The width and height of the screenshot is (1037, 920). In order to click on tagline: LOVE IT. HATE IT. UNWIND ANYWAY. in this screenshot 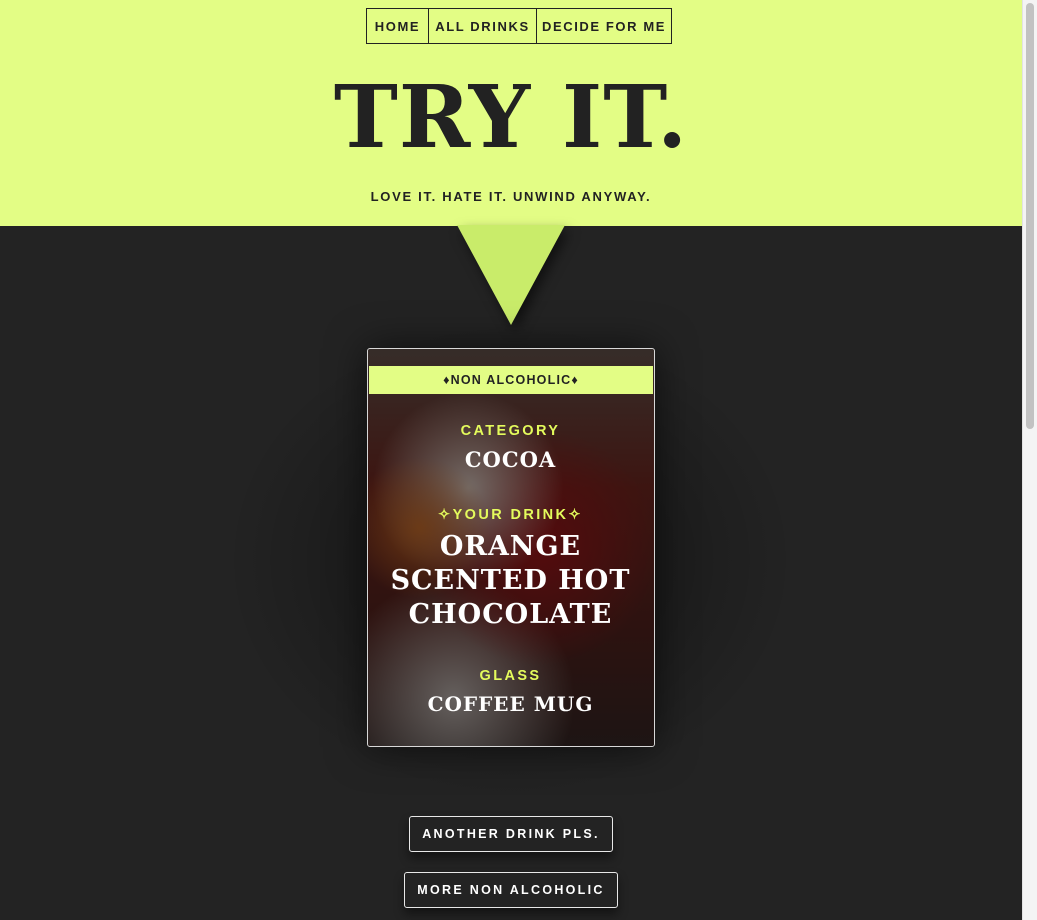, I will do `click(511, 196)`.